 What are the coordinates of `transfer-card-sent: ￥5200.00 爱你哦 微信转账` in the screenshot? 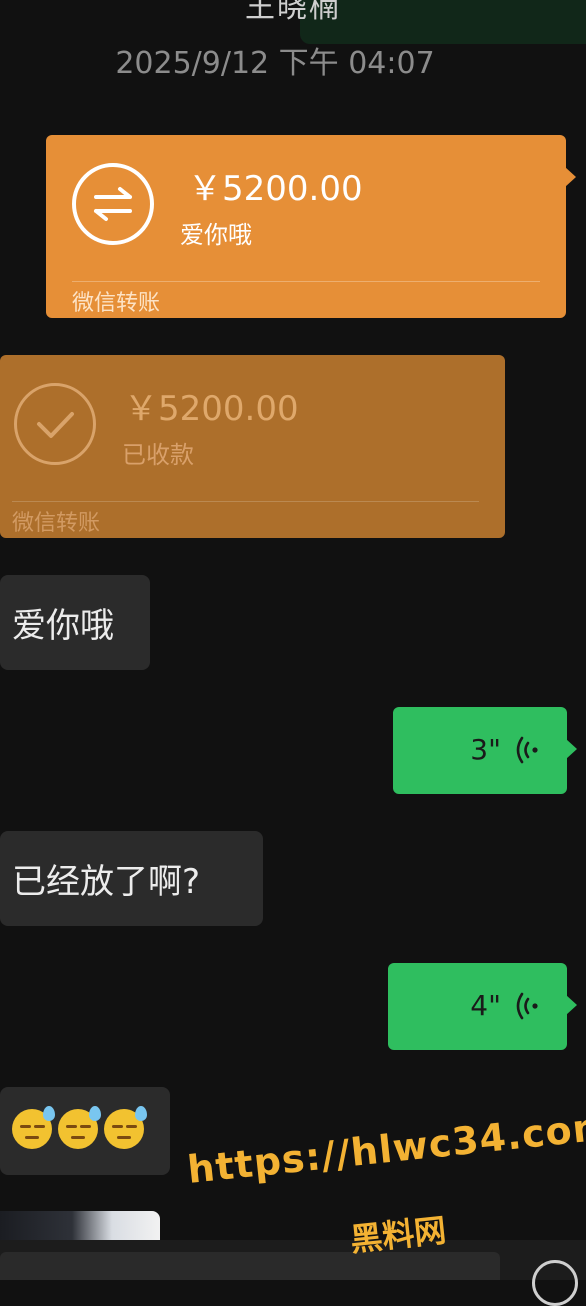 It's located at (311, 226).